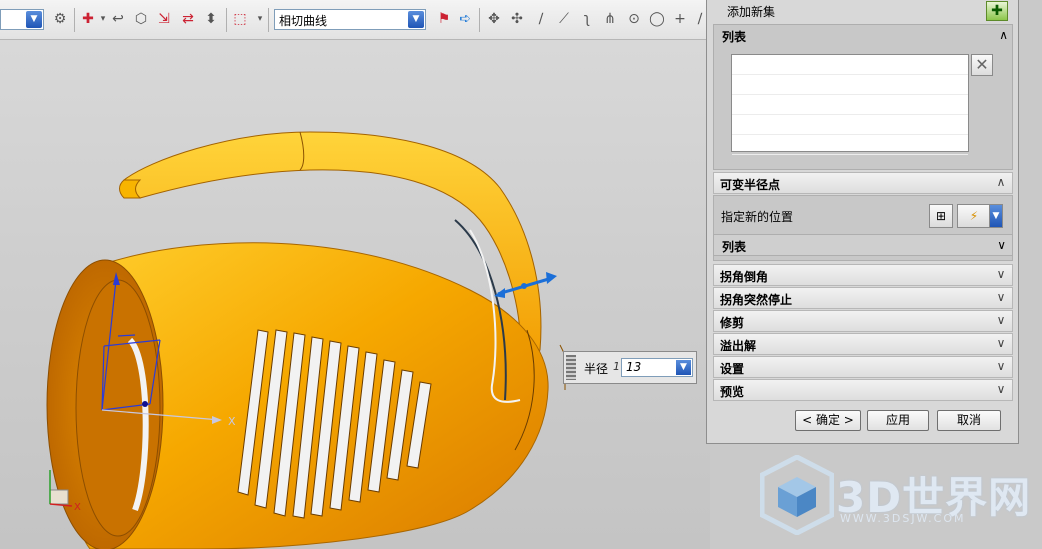 The height and width of the screenshot is (549, 1042). I want to click on watermark-url: WWW.3DSJW.COM, so click(903, 518).